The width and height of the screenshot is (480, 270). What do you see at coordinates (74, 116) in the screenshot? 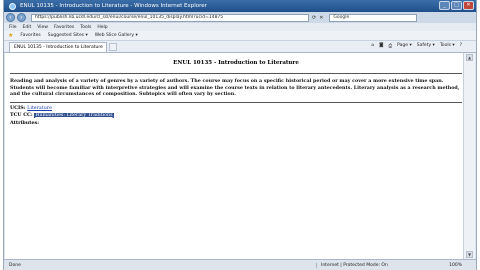
I see `tcu-link: Humanities: Literary Traditions` at bounding box center [74, 116].